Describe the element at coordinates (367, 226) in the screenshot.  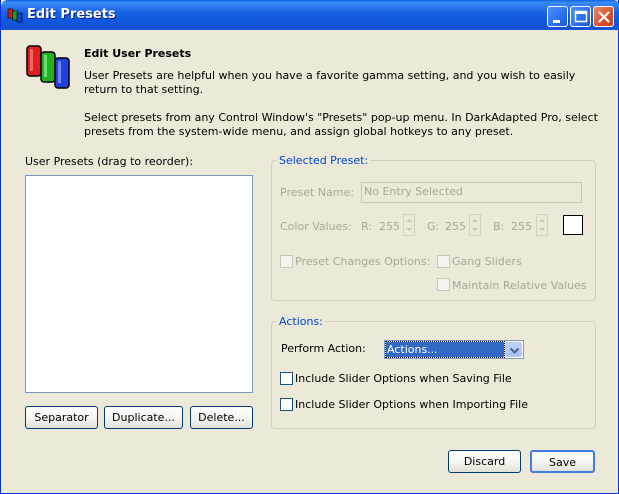
I see `r-label: R:` at that location.